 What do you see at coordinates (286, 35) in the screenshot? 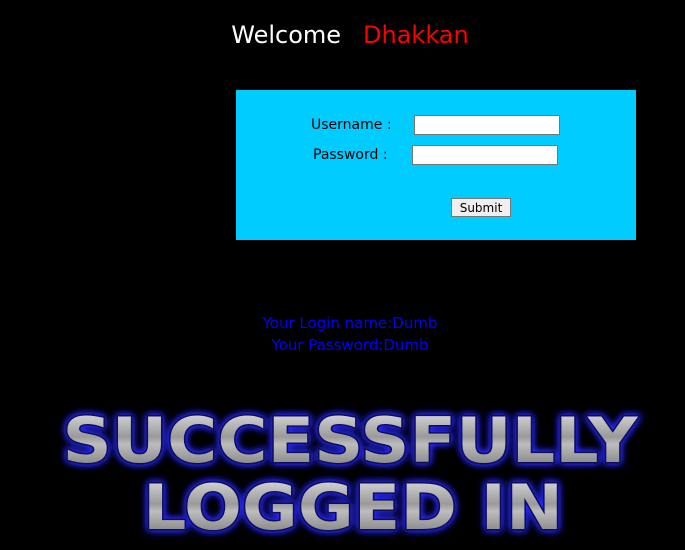
I see `welcome-label: Welcome` at bounding box center [286, 35].